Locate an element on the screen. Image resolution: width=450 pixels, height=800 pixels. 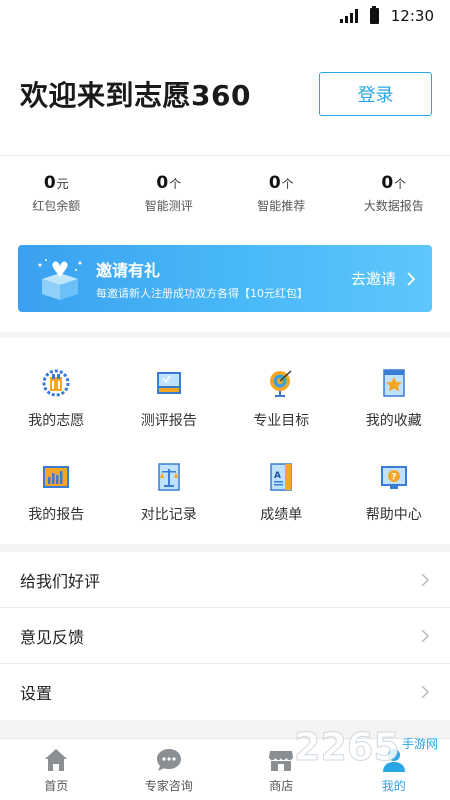
grid-item-label: 我的收藏 is located at coordinates (393, 421).